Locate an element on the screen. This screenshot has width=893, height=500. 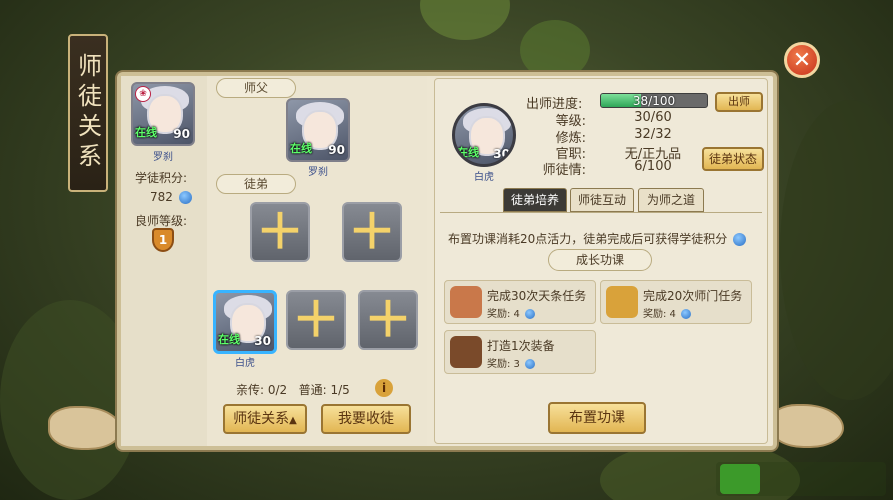
score-value-row: 782 is located at coordinates (171, 197).